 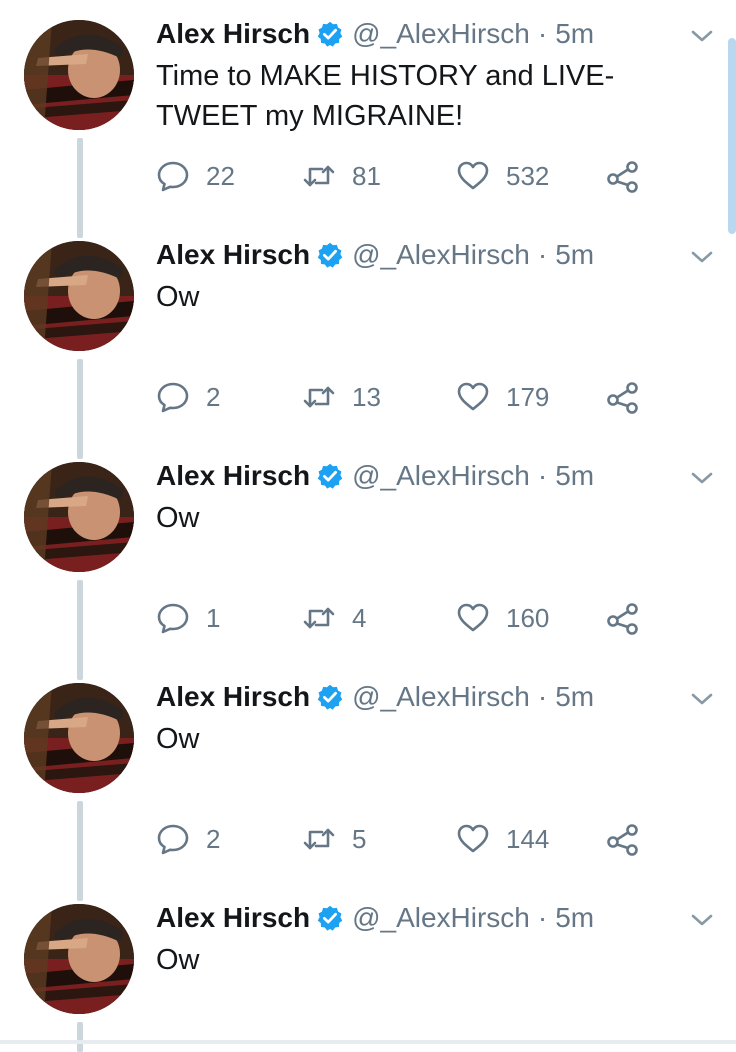 What do you see at coordinates (406, 839) in the screenshot?
I see `tweet-actions: 2 5 144` at bounding box center [406, 839].